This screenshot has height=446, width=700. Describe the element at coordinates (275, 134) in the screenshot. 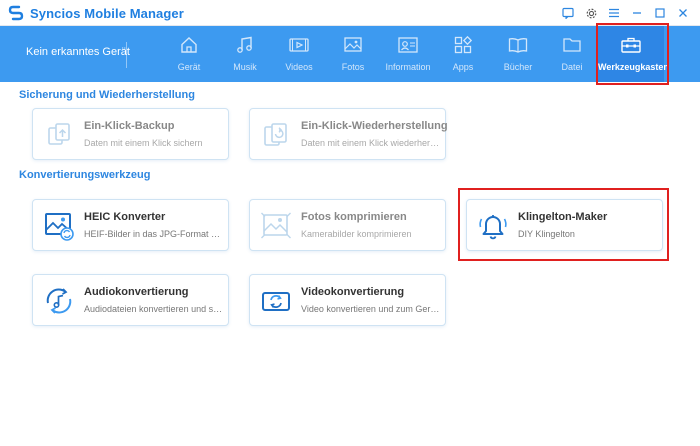

I see `restore-icon` at that location.